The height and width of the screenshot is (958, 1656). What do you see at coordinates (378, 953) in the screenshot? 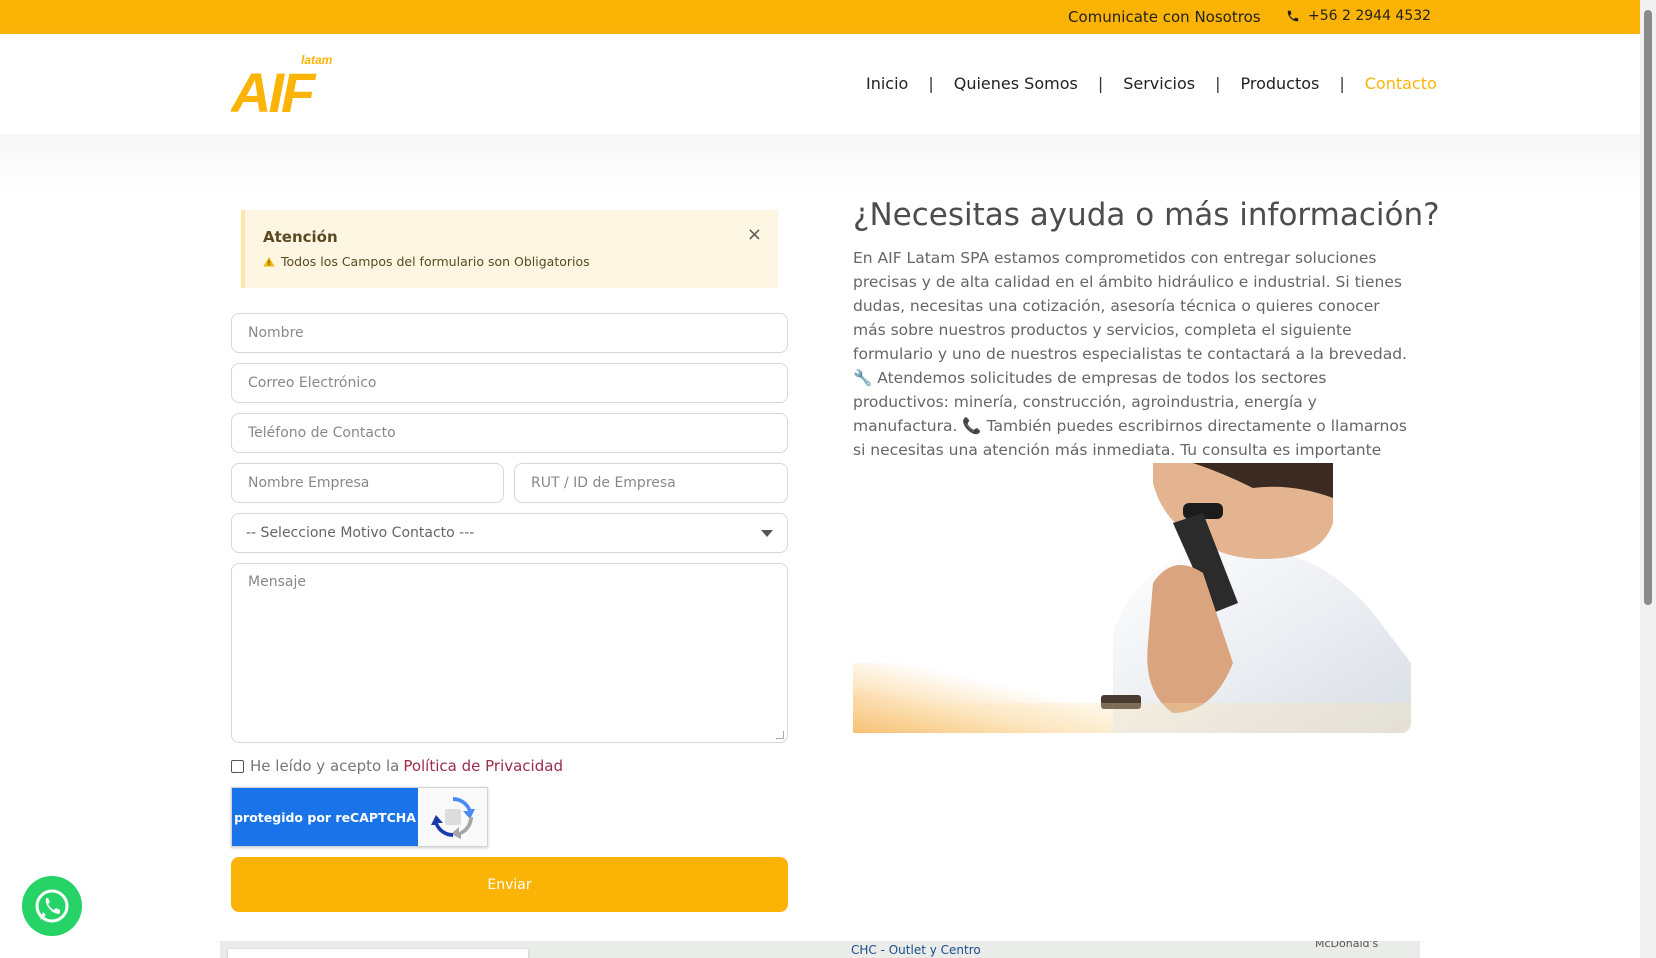
I see `map-info-card` at bounding box center [378, 953].